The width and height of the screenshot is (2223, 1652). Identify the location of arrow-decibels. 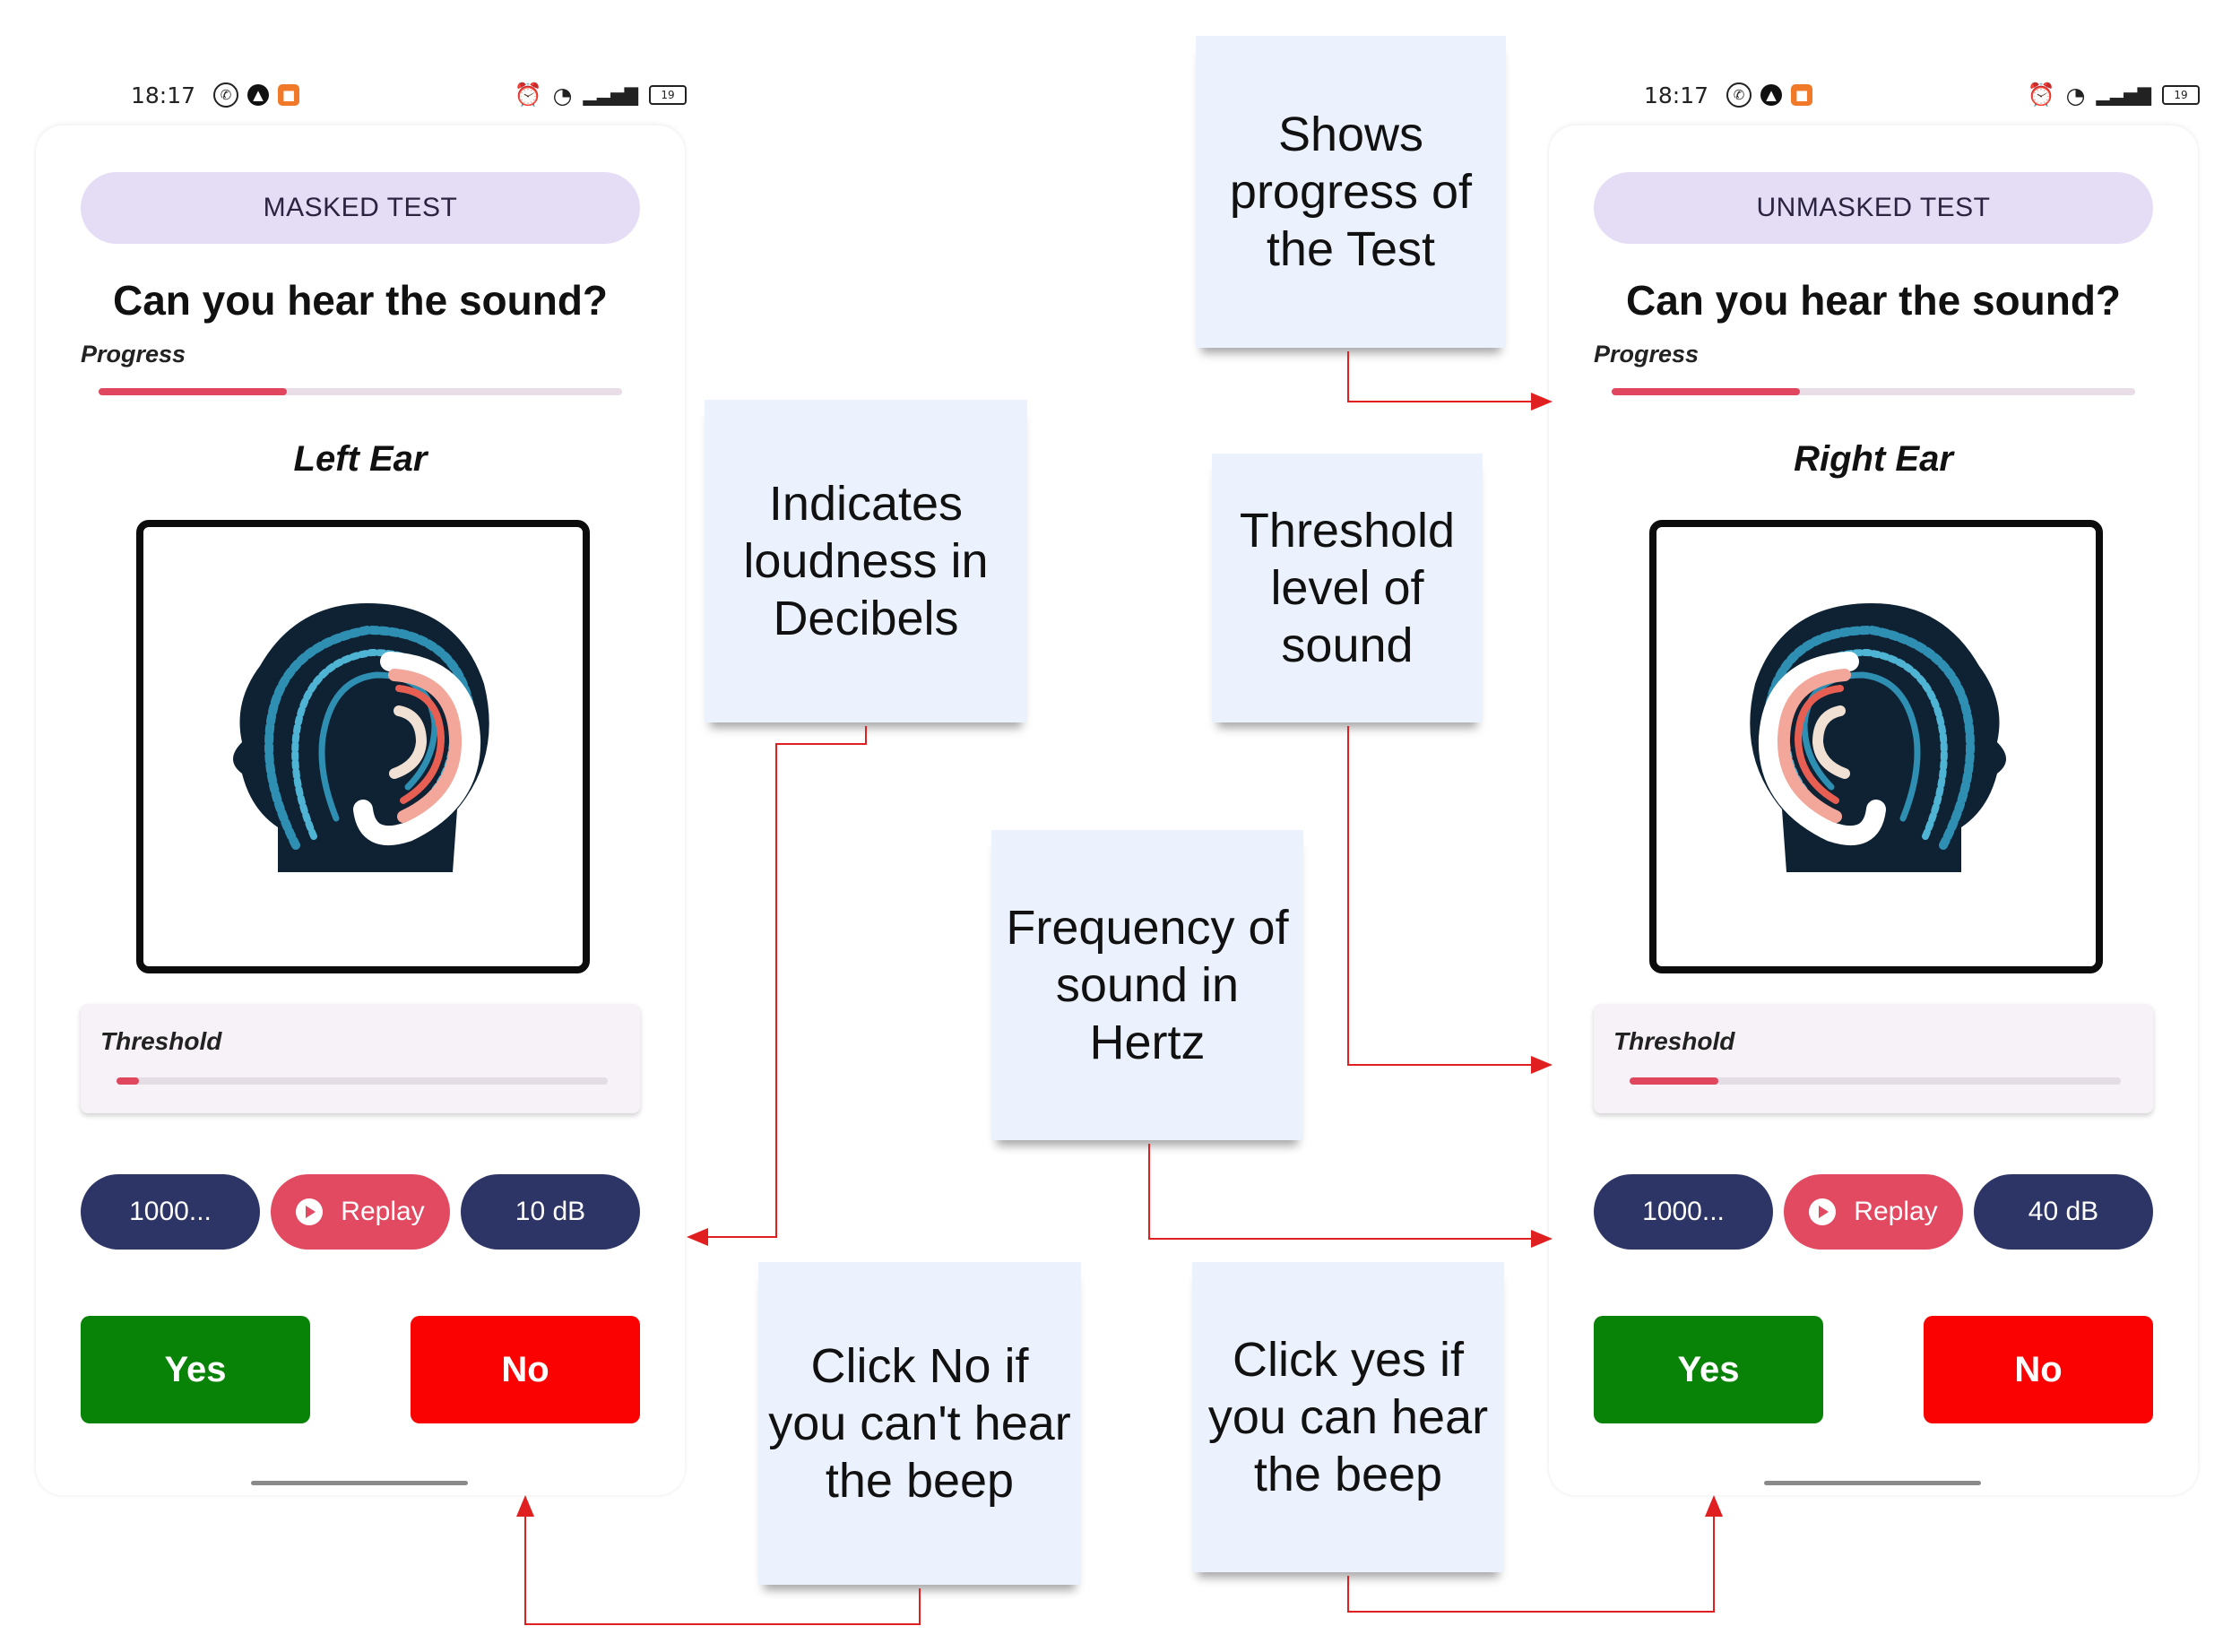
(777, 986).